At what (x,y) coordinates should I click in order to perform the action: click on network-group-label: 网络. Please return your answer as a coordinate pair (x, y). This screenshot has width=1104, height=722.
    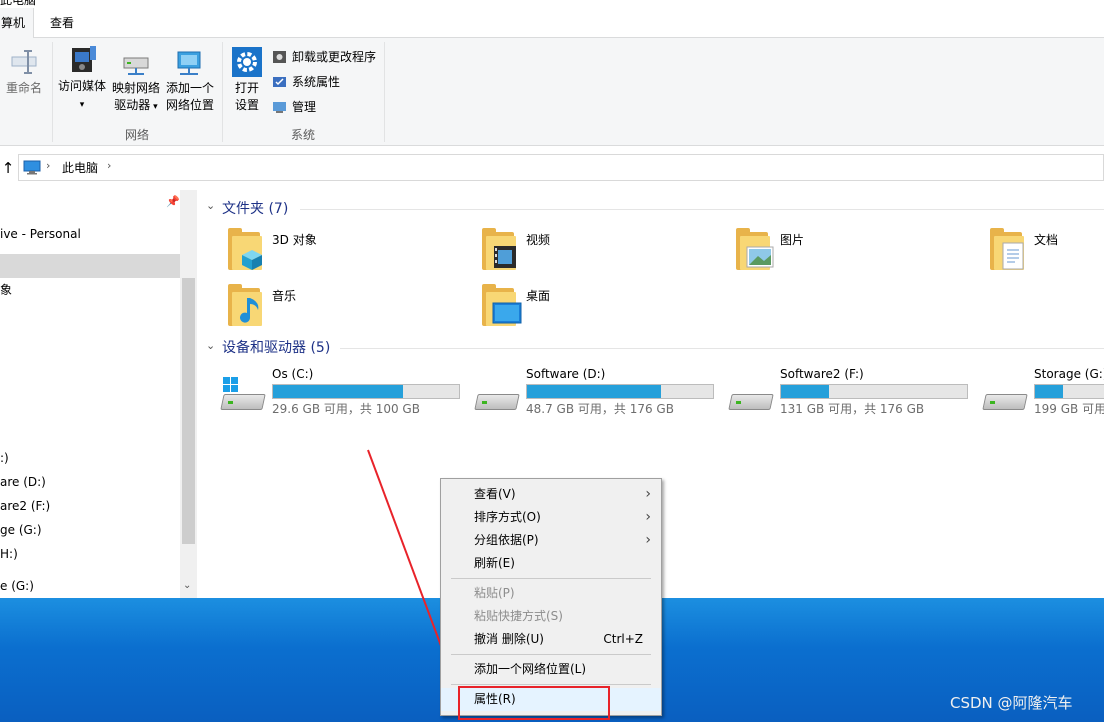
    Looking at the image, I should click on (136, 135).